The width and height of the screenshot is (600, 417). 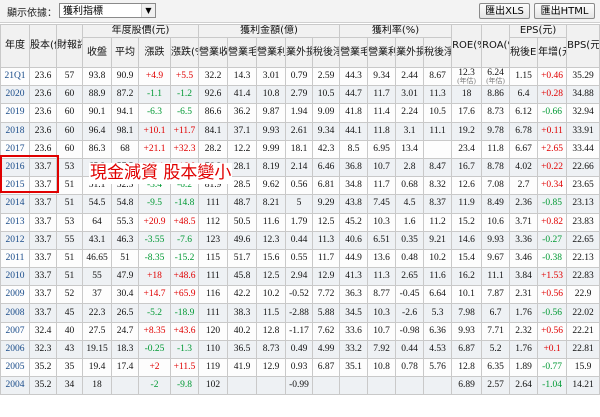 What do you see at coordinates (154, 52) in the screenshot?
I see `col-chg: 漲跌` at bounding box center [154, 52].